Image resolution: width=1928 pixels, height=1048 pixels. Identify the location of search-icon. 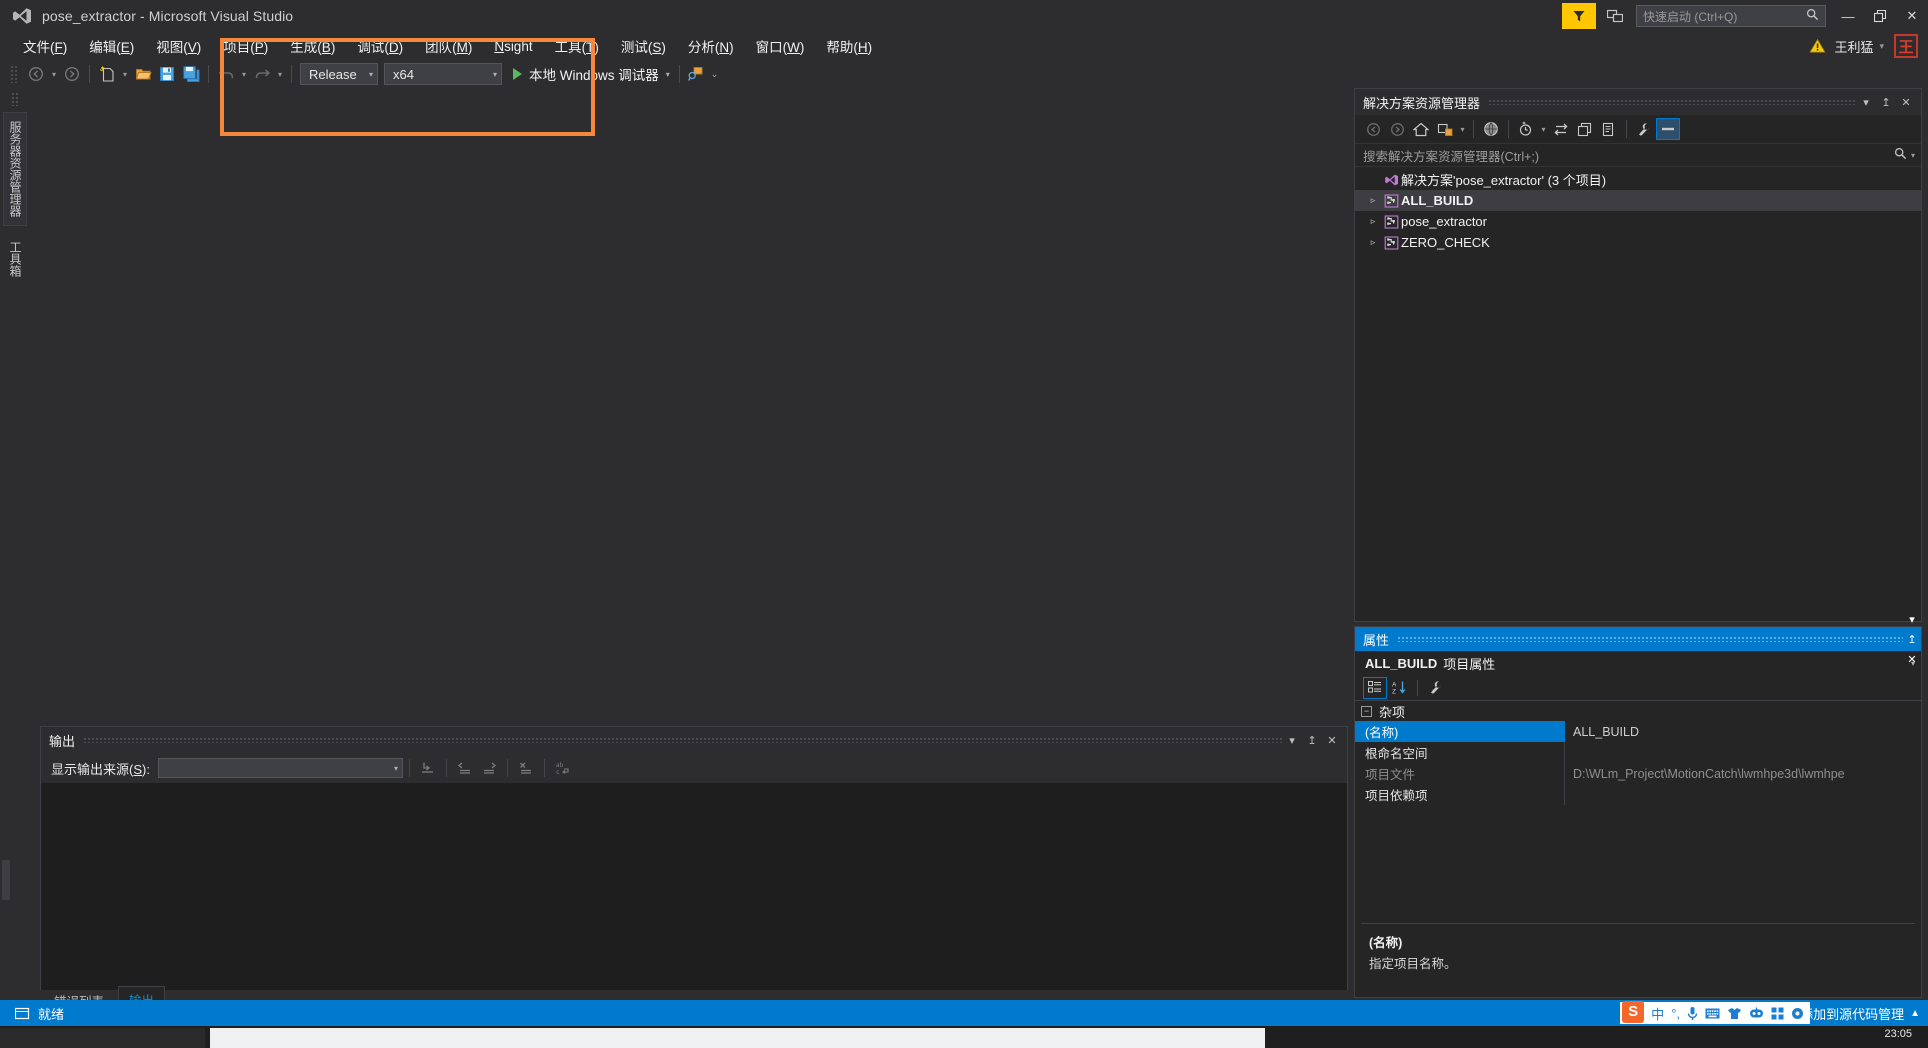
(1900, 155).